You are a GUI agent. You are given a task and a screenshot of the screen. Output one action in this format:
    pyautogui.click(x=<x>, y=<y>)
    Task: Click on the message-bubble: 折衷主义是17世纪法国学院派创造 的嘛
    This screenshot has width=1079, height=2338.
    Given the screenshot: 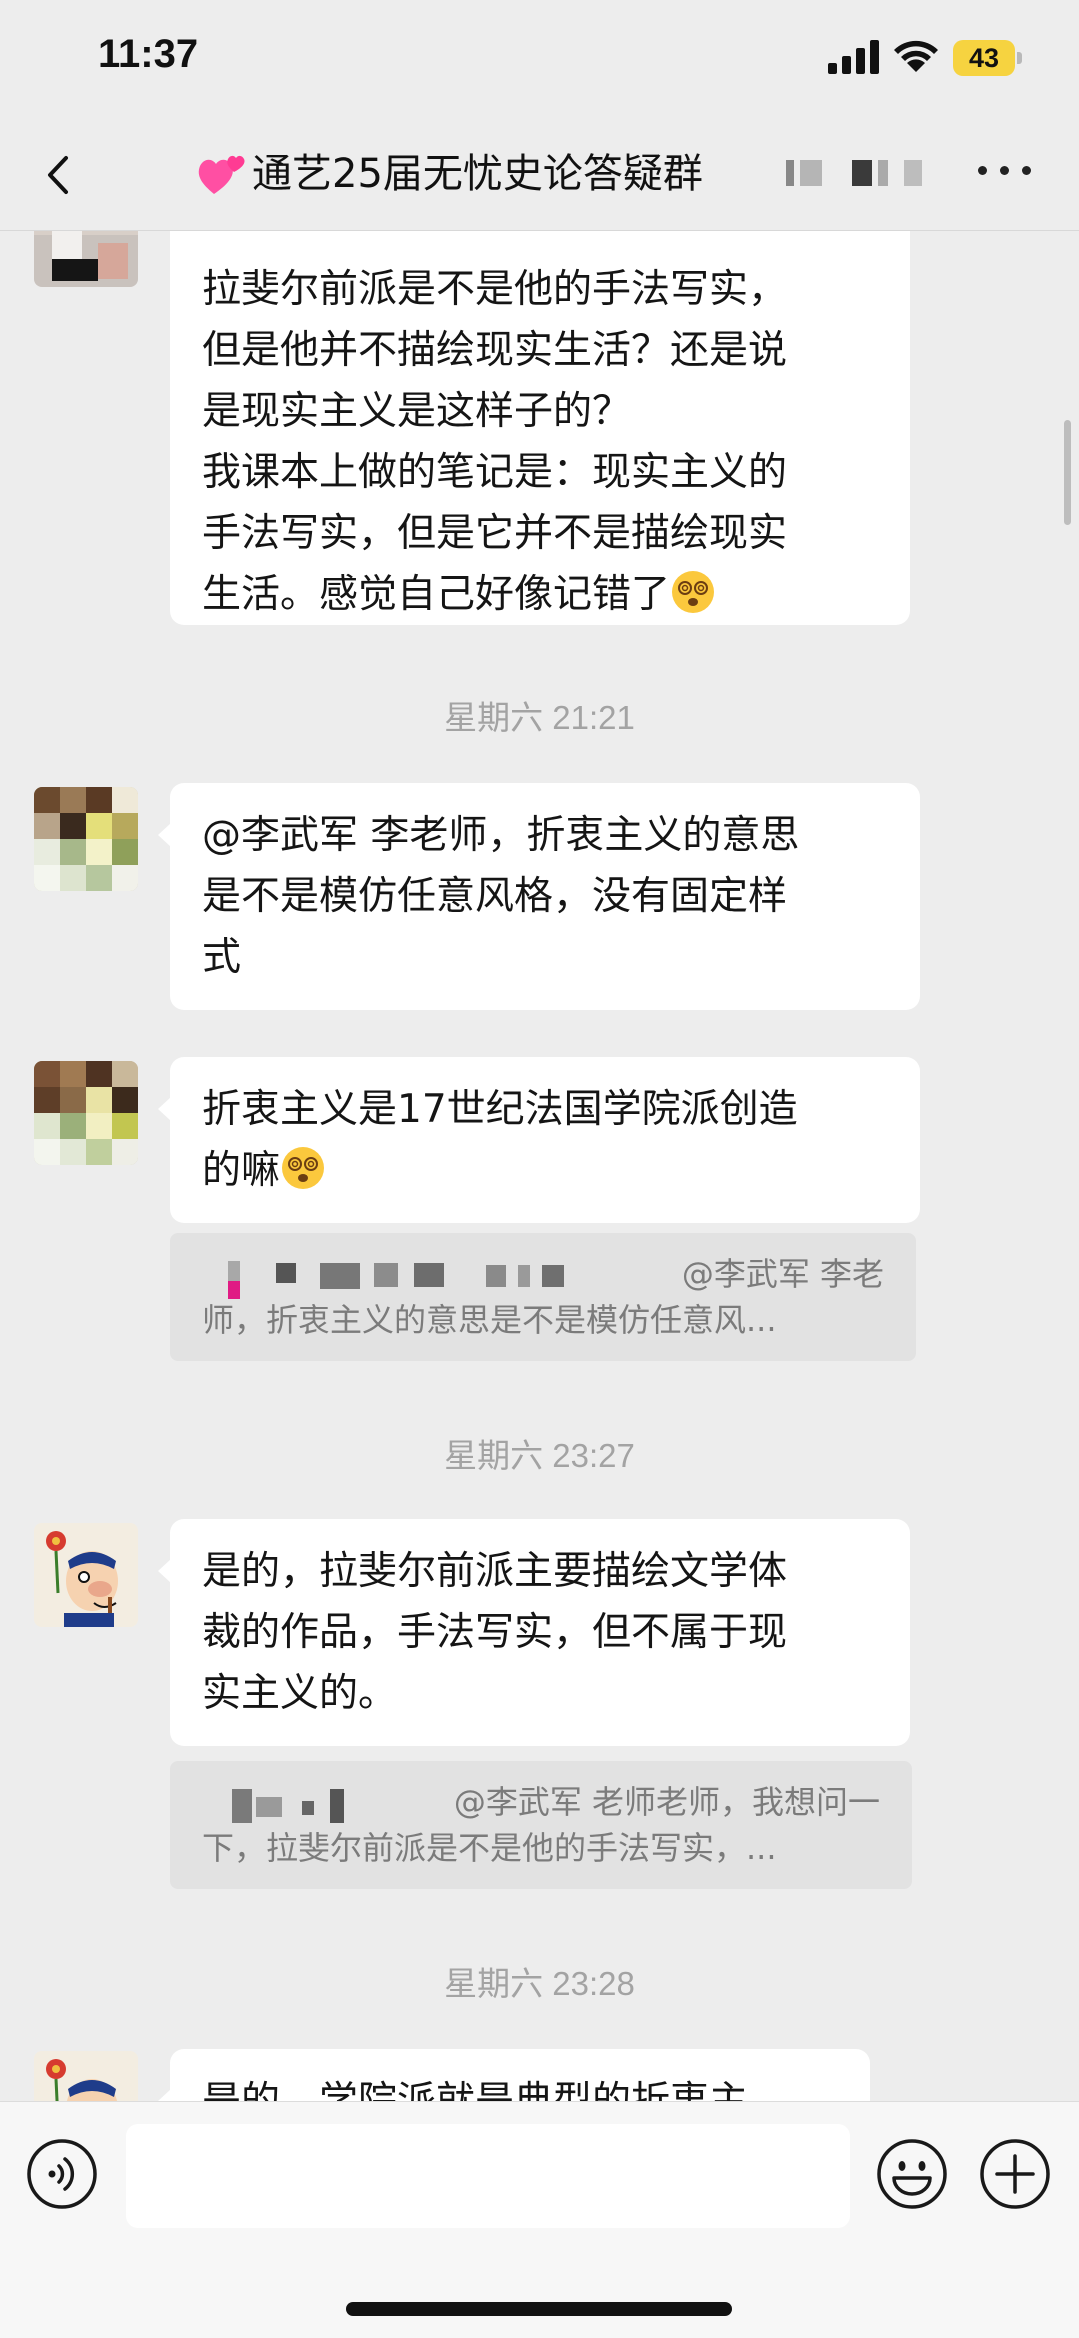 What is the action you would take?
    pyautogui.click(x=539, y=1140)
    